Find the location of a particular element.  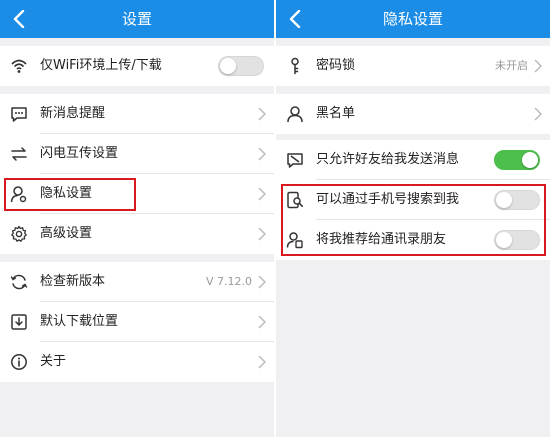

password-lock-label: 密码锁 is located at coordinates (336, 65).